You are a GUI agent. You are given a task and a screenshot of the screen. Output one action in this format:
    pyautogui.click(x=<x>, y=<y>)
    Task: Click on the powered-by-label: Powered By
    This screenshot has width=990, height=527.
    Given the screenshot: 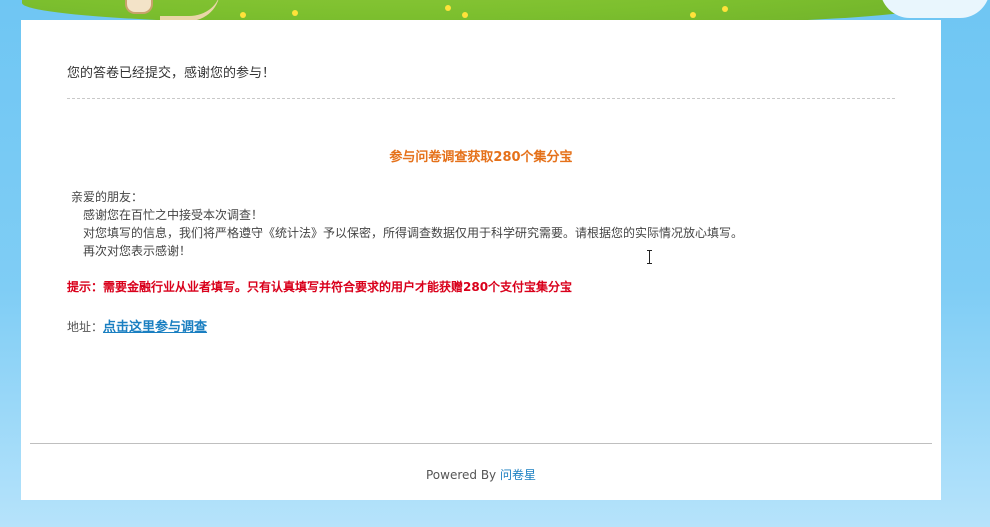 What is the action you would take?
    pyautogui.click(x=461, y=475)
    